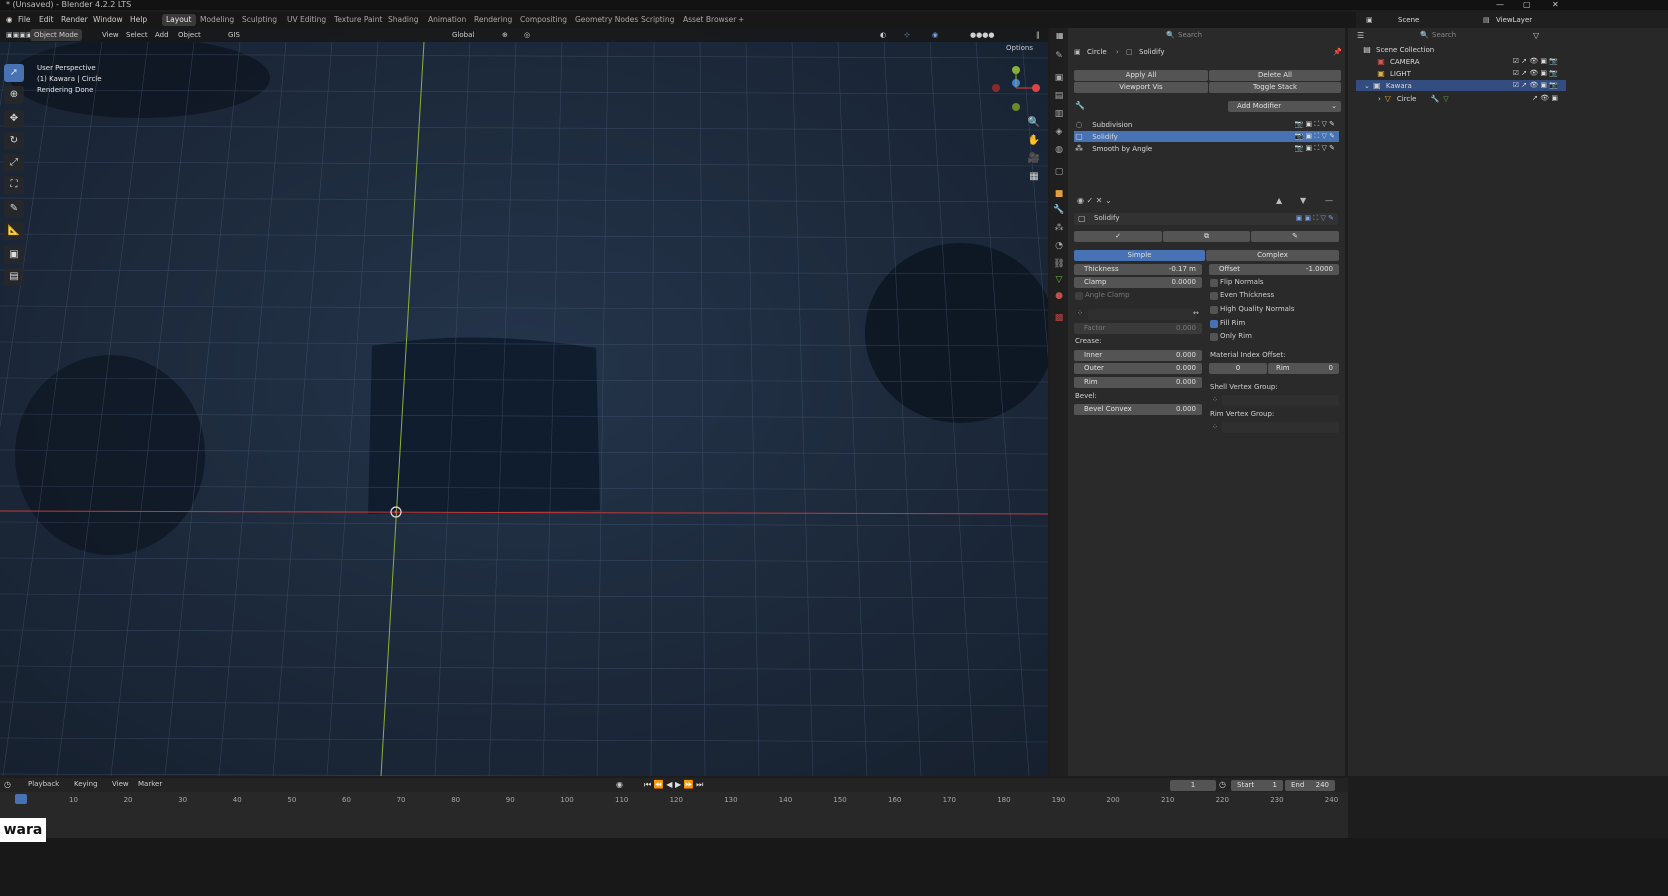  I want to click on minimize-icon: —, so click(1500, 5).